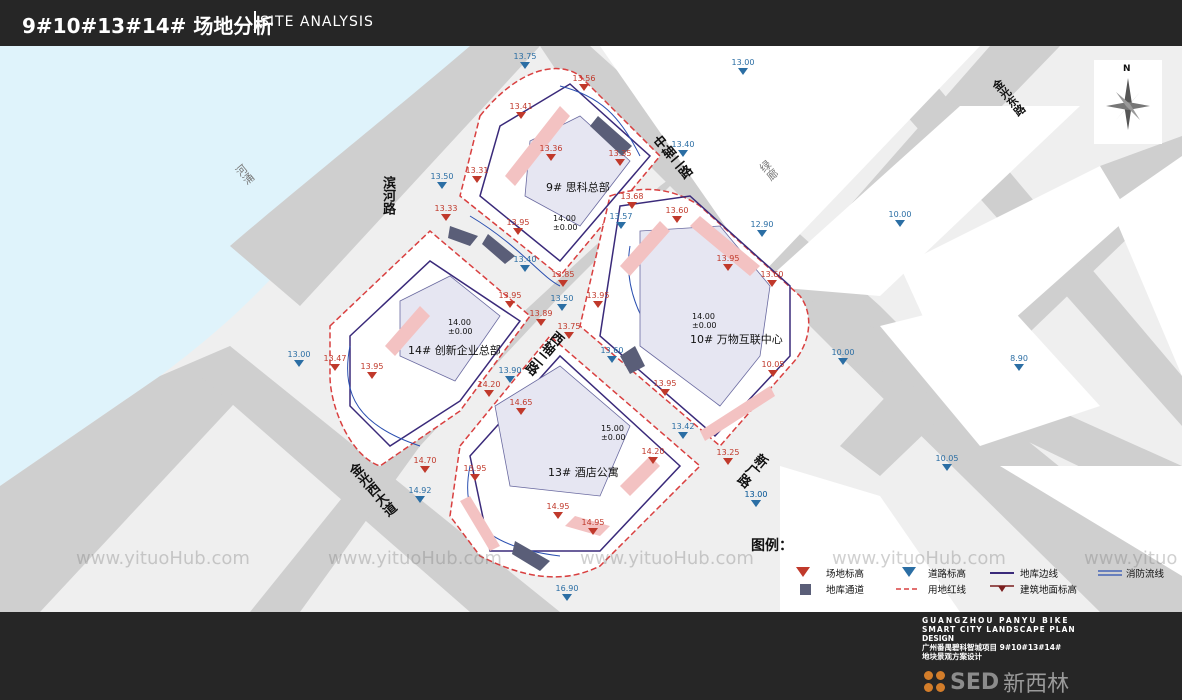  What do you see at coordinates (510, 370) in the screenshot?
I see `road-level-marker-value: 13.90` at bounding box center [510, 370].